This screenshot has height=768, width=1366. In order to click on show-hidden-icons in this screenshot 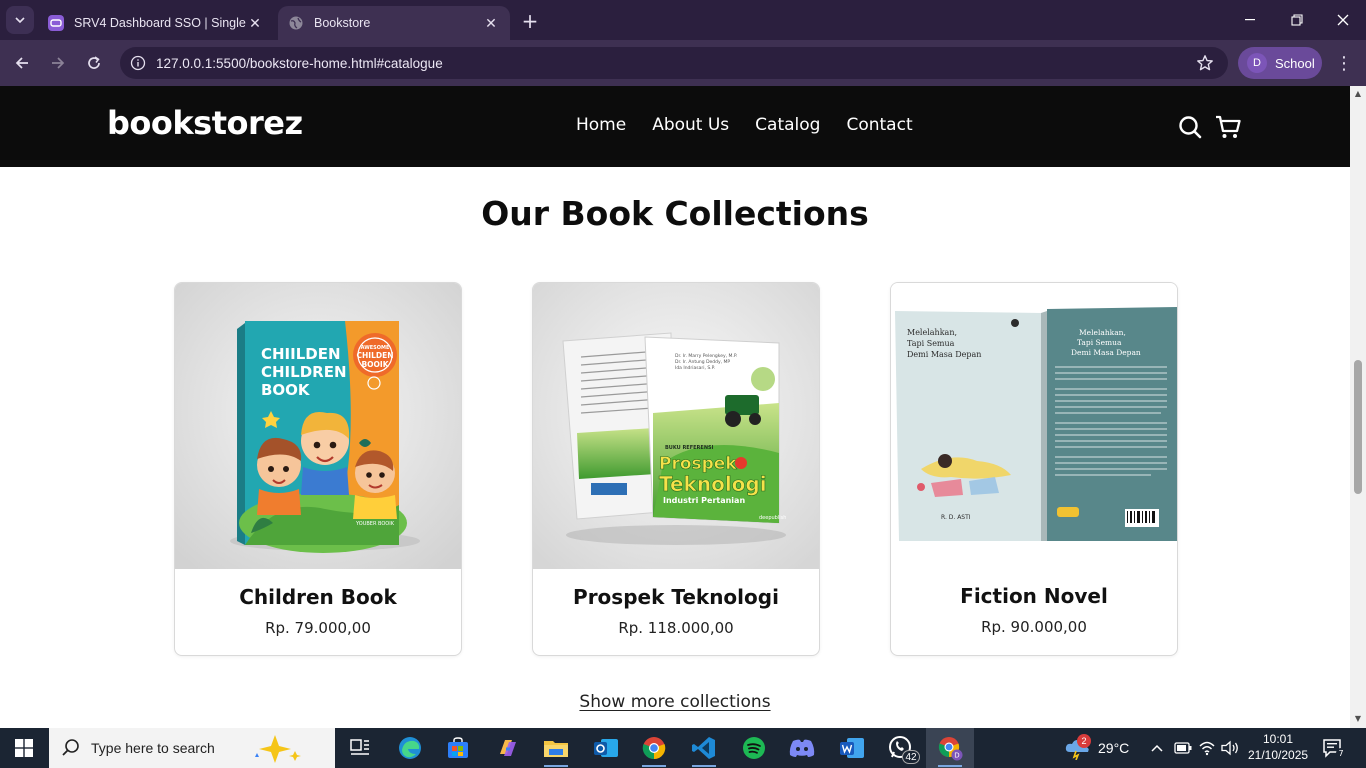, I will do `click(1157, 748)`.